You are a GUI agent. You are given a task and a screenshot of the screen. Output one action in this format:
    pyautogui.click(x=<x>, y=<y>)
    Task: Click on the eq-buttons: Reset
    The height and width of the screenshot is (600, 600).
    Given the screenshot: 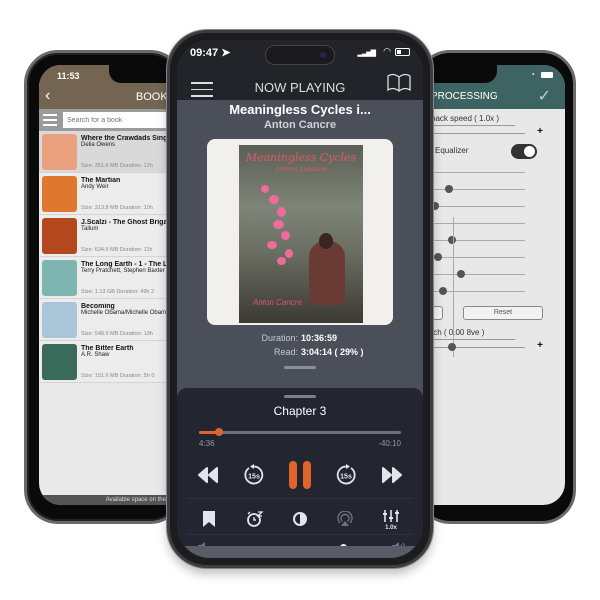 What is the action you would take?
    pyautogui.click(x=491, y=315)
    